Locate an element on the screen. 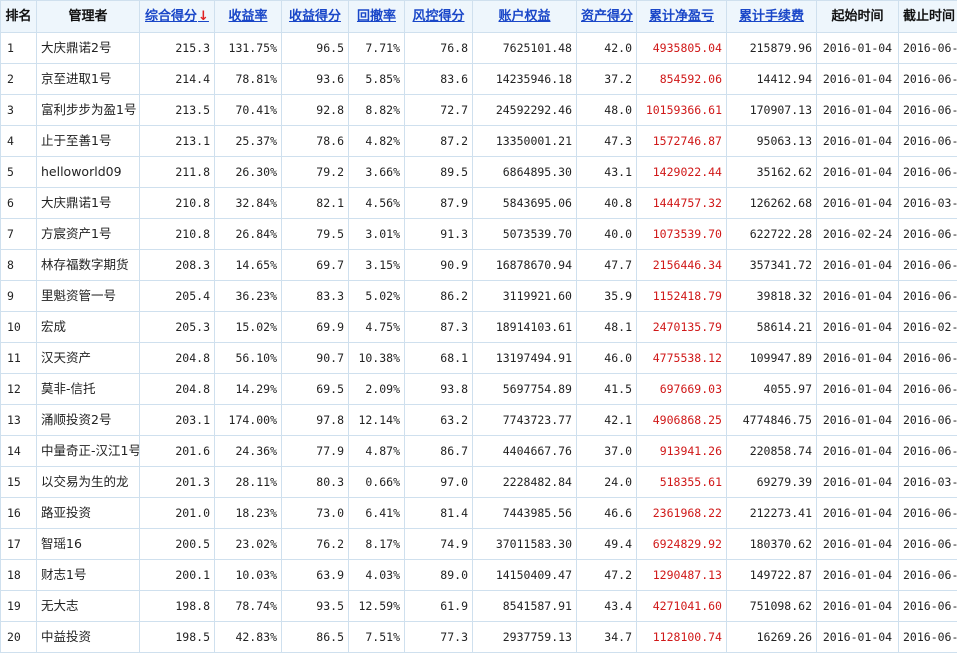 The width and height of the screenshot is (957, 653). equity-cell: 13350001.21 is located at coordinates (525, 141).